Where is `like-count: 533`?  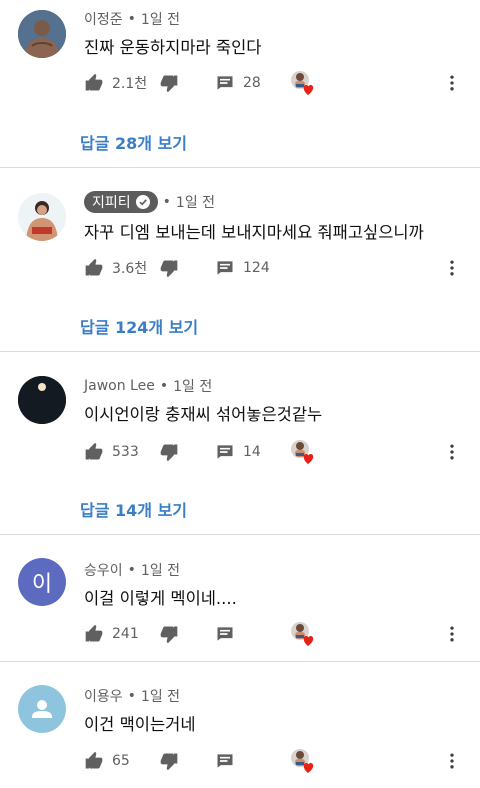 like-count: 533 is located at coordinates (125, 452).